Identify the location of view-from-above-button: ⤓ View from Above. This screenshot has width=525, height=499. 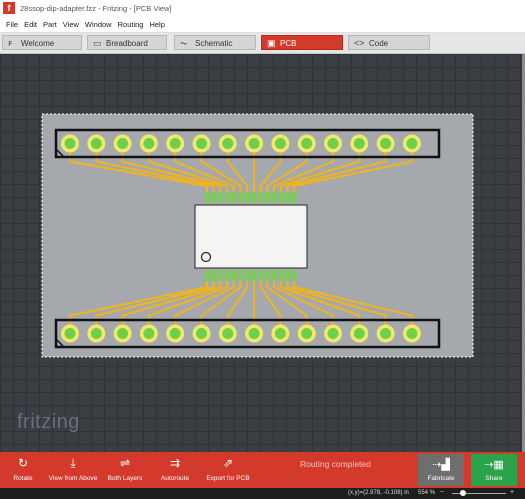
(73, 470).